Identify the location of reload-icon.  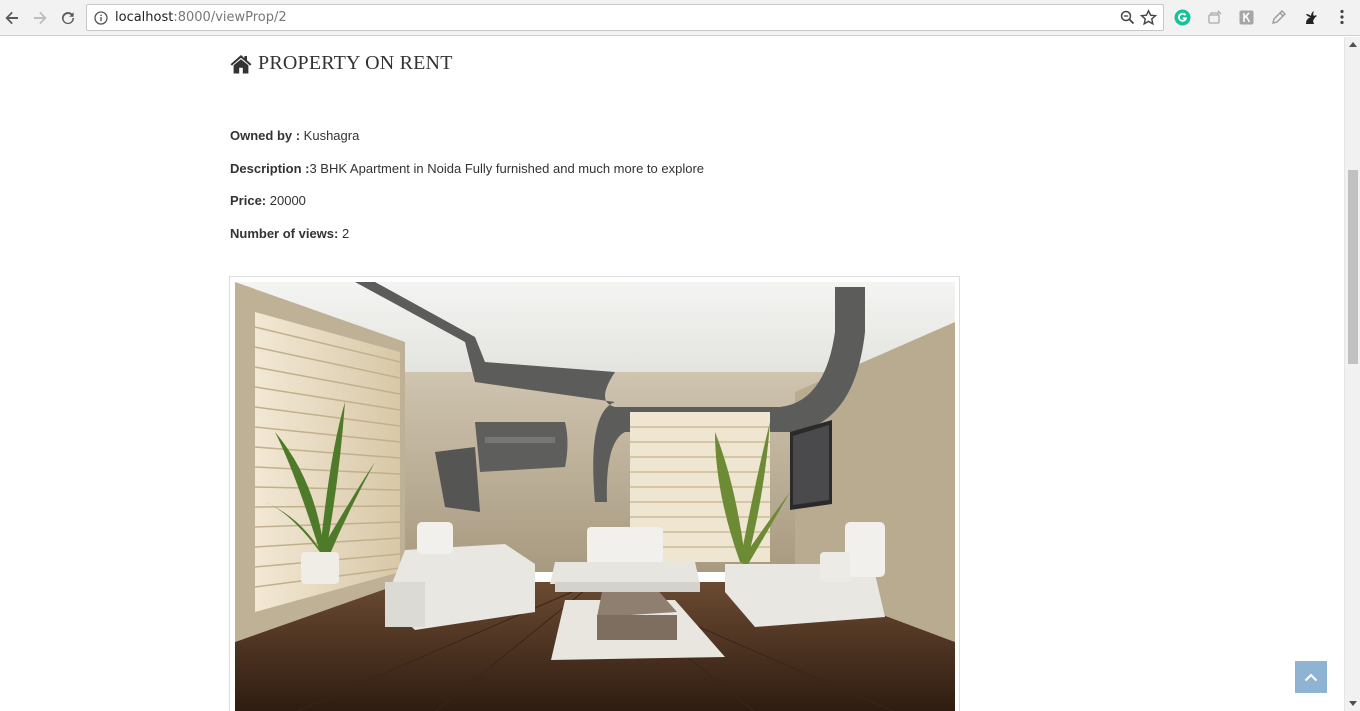
(68, 18).